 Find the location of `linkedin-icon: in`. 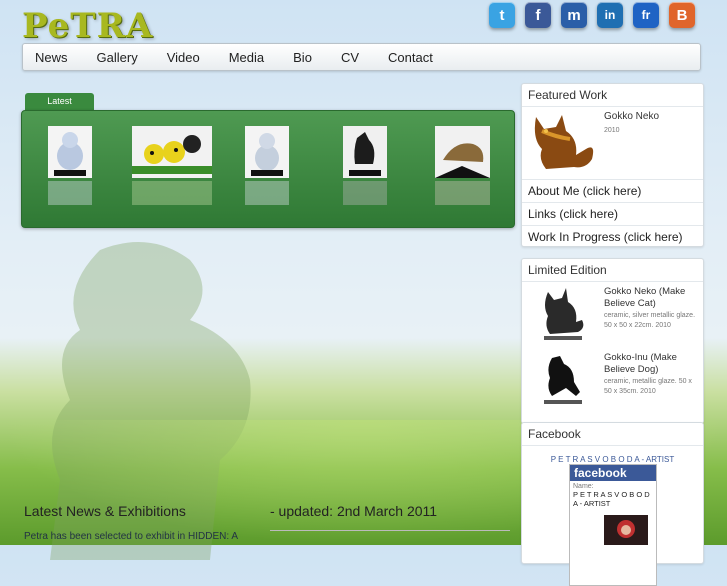

linkedin-icon: in is located at coordinates (610, 15).